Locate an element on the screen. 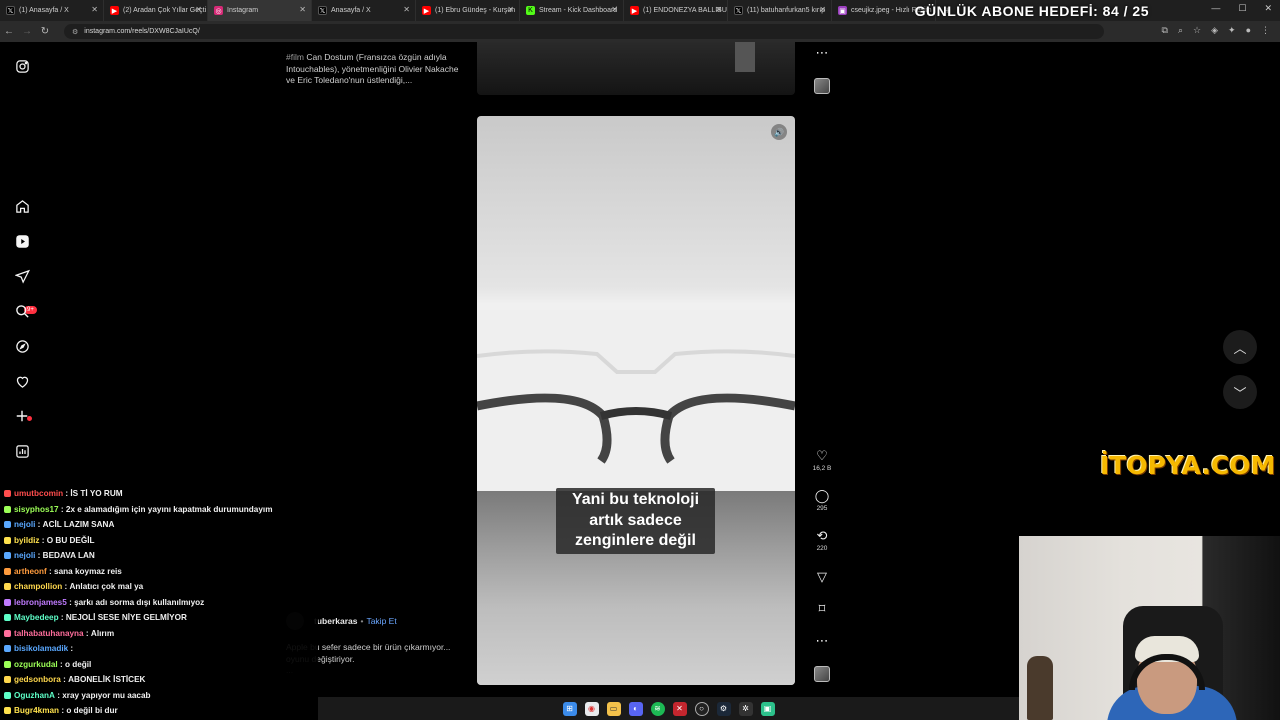 Image resolution: width=1280 pixels, height=720 pixels. more-options-icon: ⋯ is located at coordinates (822, 53).